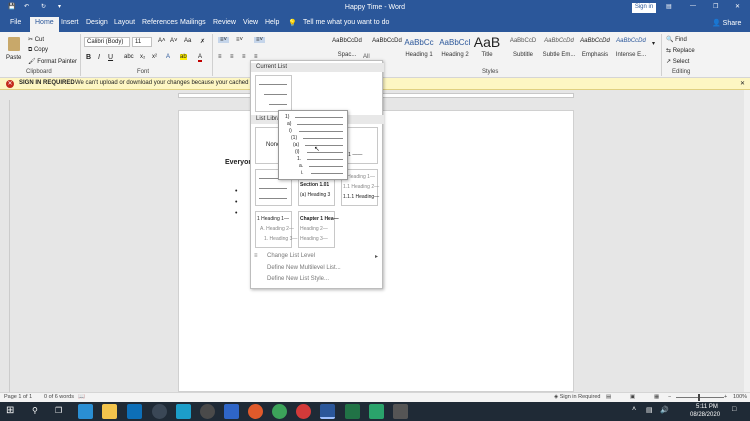  What do you see at coordinates (58, 410) in the screenshot?
I see `task-view-icon: ❐` at bounding box center [58, 410].